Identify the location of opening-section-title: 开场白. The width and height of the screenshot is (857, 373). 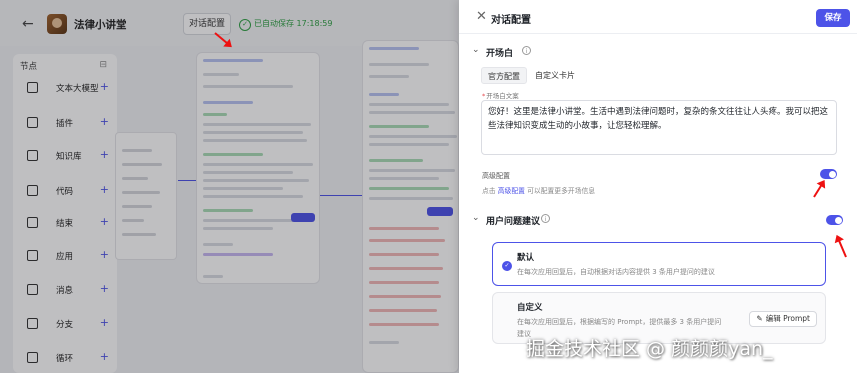
(500, 54).